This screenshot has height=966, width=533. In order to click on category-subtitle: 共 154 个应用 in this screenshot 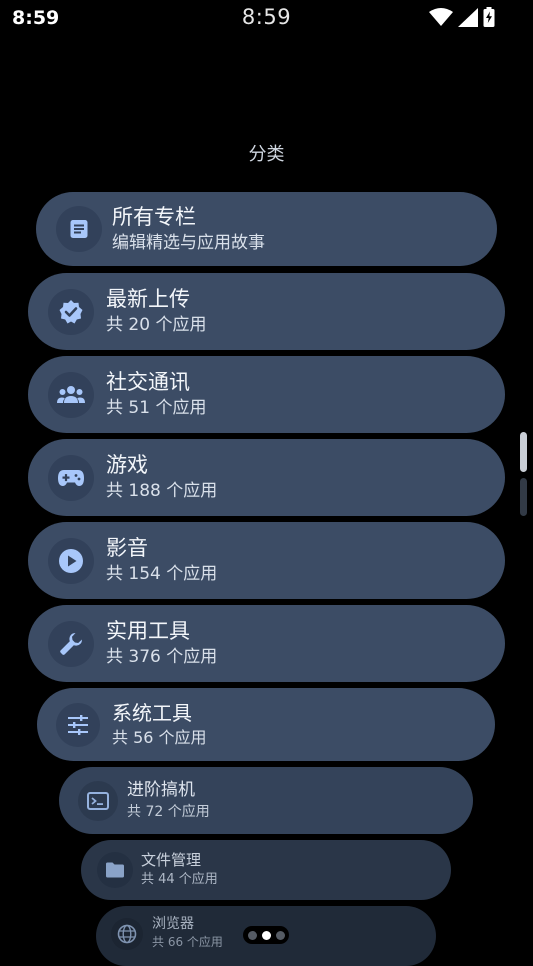, I will do `click(162, 574)`.